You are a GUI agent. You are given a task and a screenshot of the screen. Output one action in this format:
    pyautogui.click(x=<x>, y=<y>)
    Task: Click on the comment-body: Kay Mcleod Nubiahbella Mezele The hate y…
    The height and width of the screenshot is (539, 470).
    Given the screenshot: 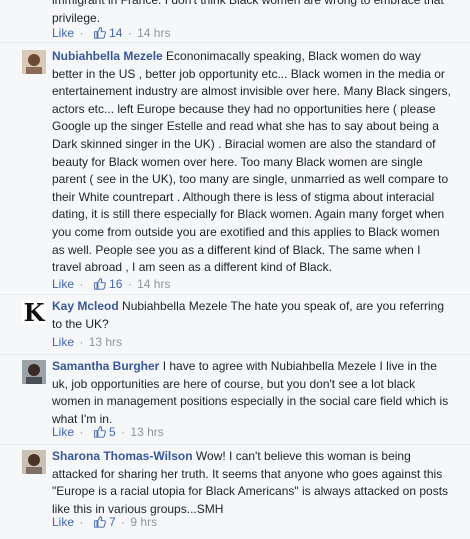 What is the action you would take?
    pyautogui.click(x=252, y=315)
    